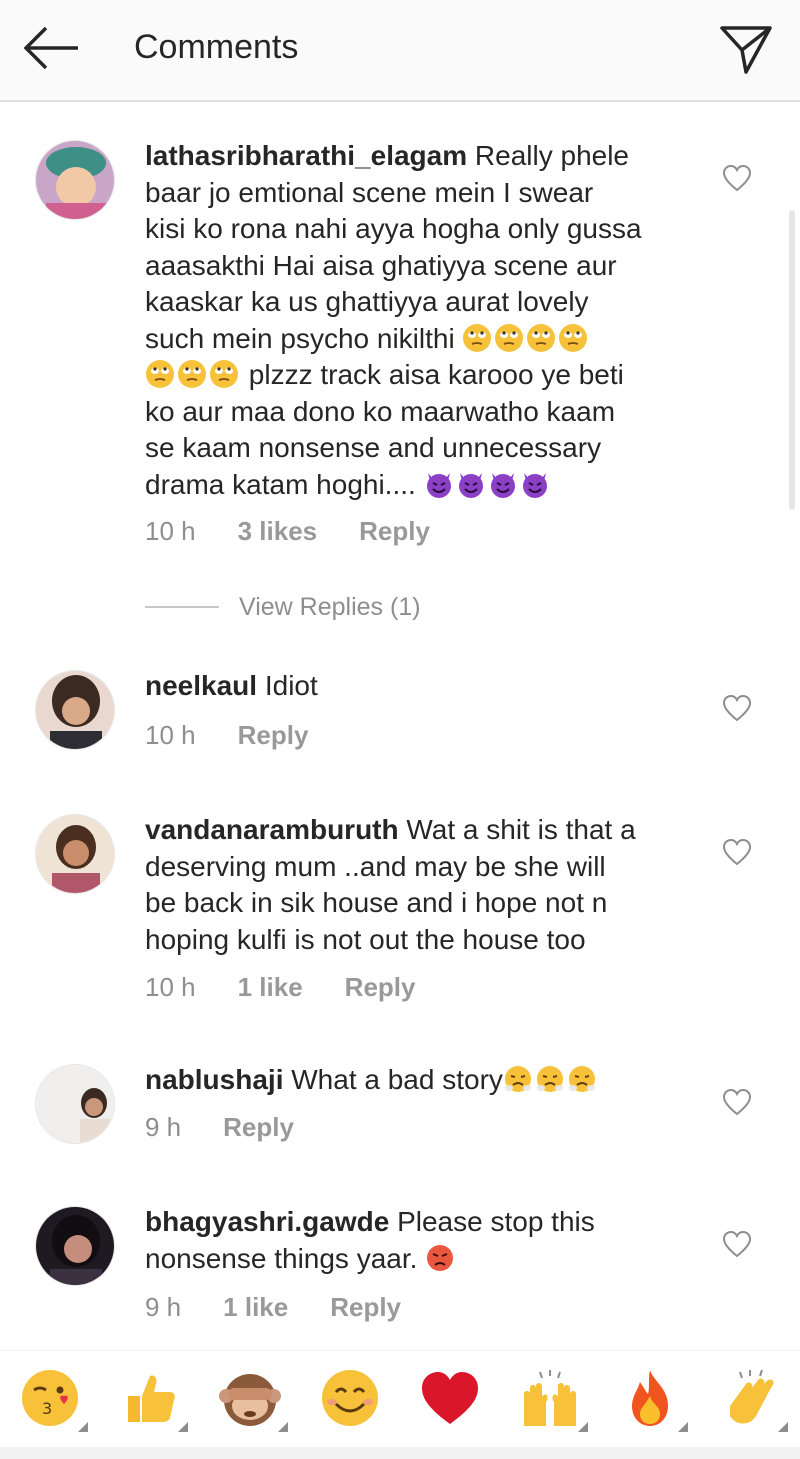 The height and width of the screenshot is (1459, 800). What do you see at coordinates (294, 1307) in the screenshot?
I see `comment-meta: 9 h 1 like Reply` at bounding box center [294, 1307].